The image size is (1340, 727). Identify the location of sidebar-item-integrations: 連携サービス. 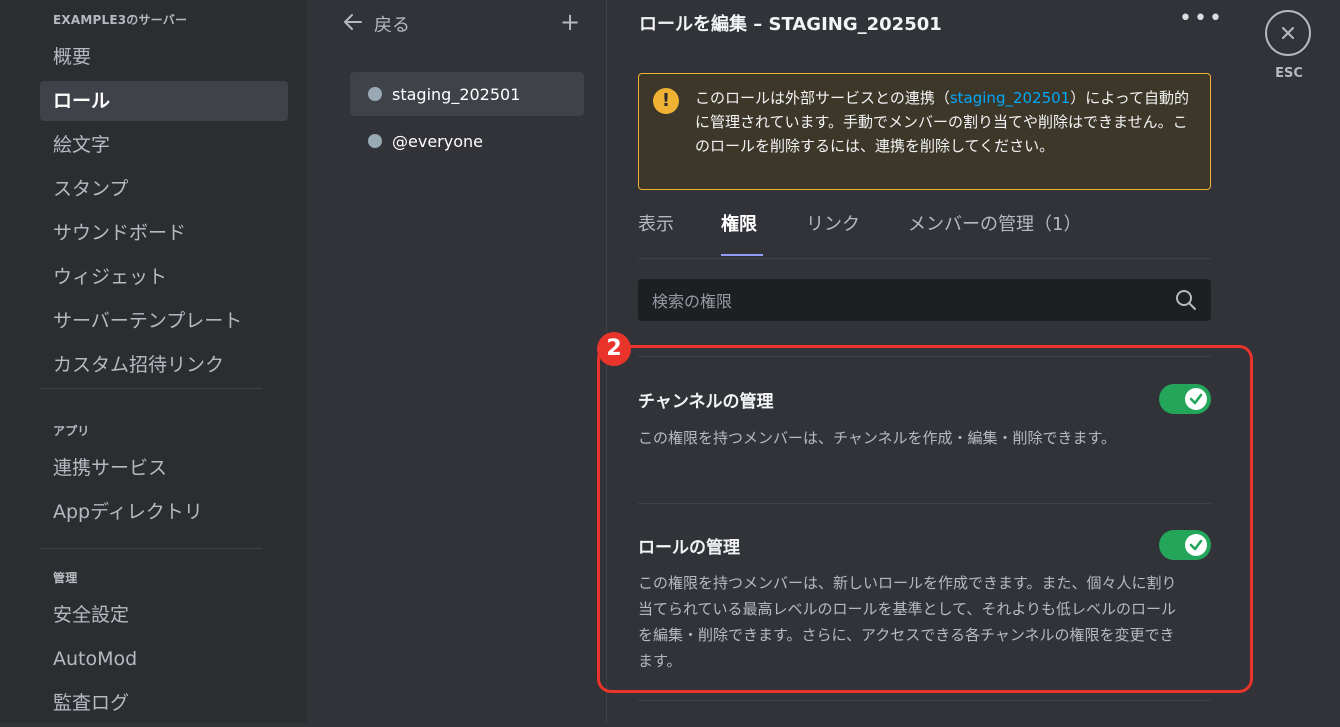
(164, 468).